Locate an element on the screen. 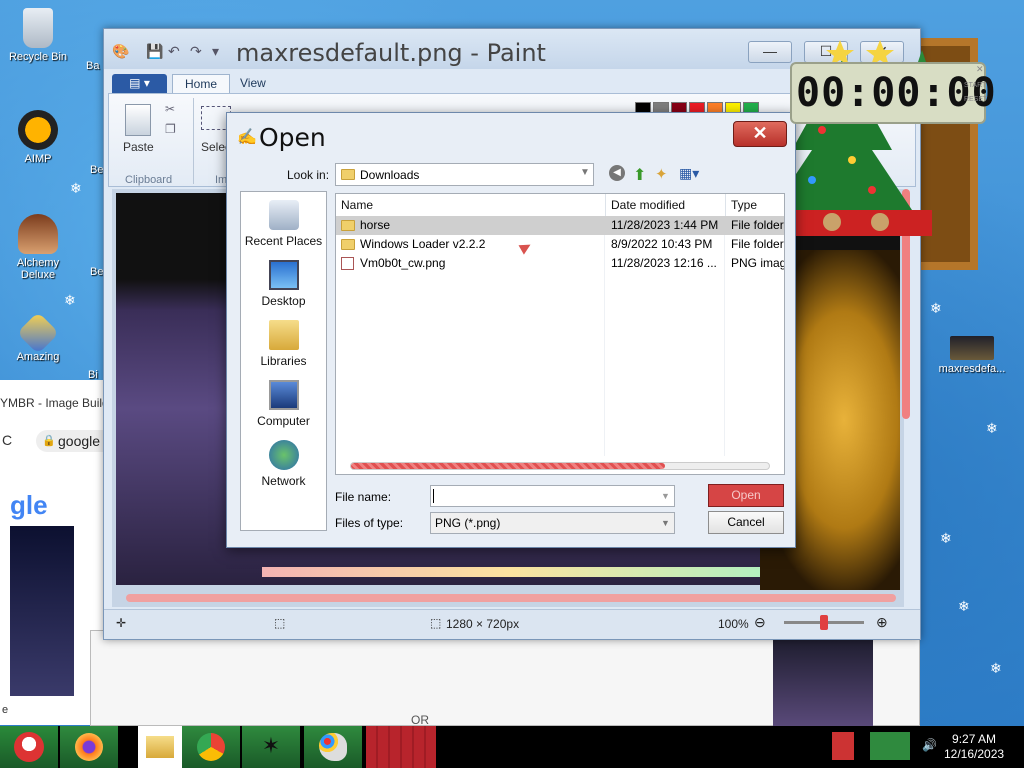 Image resolution: width=1024 pixels, height=768 pixels. copy-icon: ❐ is located at coordinates (170, 129).